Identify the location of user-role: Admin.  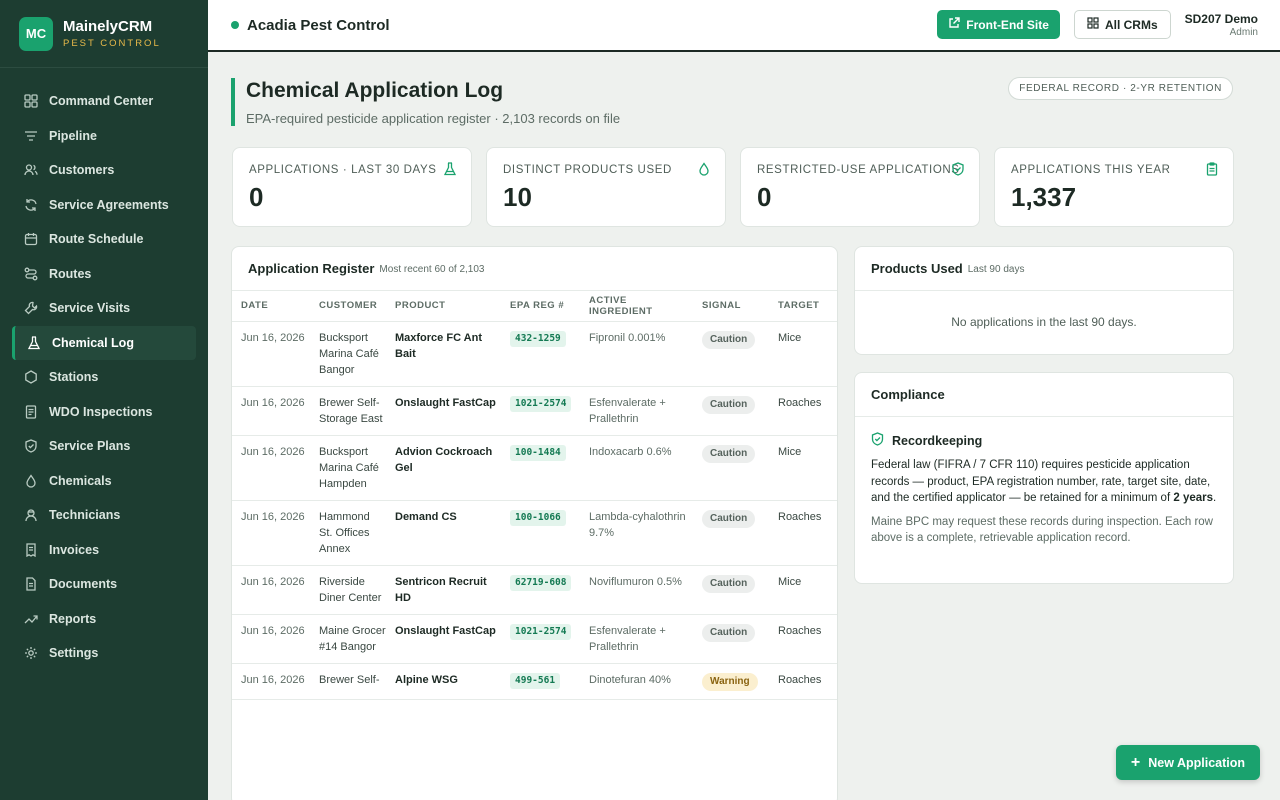
(1243, 32).